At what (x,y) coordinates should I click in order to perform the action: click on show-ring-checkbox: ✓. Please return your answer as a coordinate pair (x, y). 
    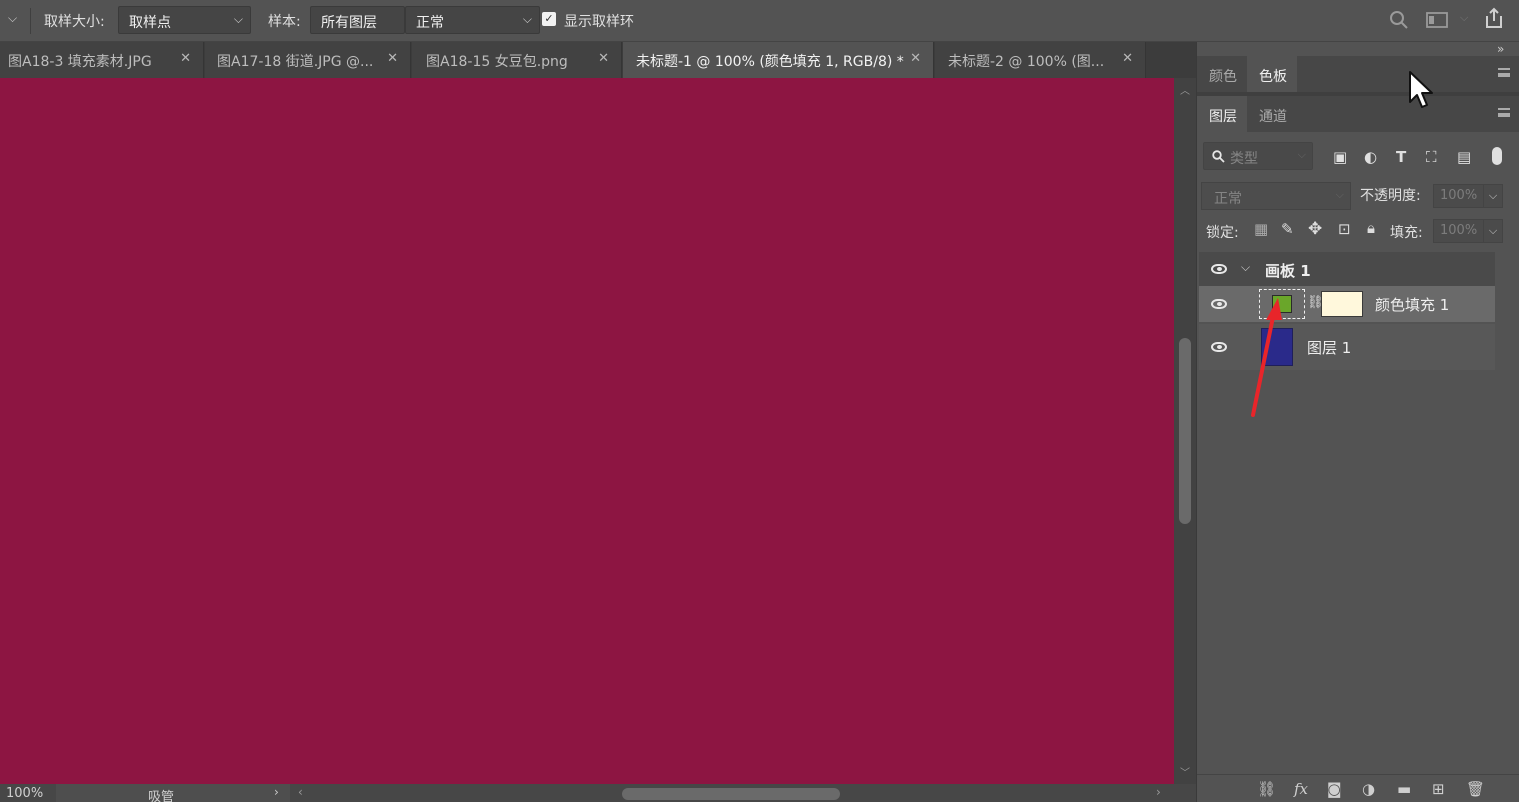
    Looking at the image, I should click on (549, 19).